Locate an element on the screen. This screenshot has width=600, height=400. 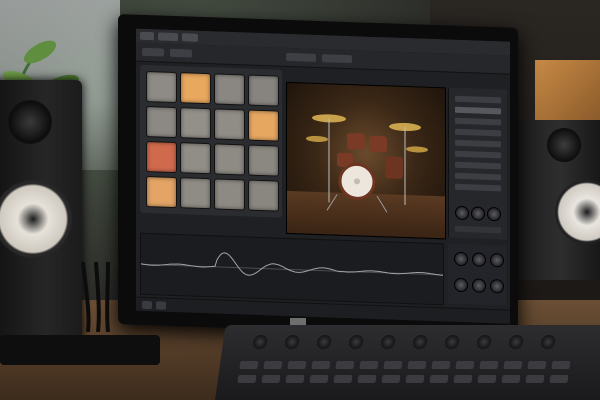
right-speaker is located at coordinates (557, 200).